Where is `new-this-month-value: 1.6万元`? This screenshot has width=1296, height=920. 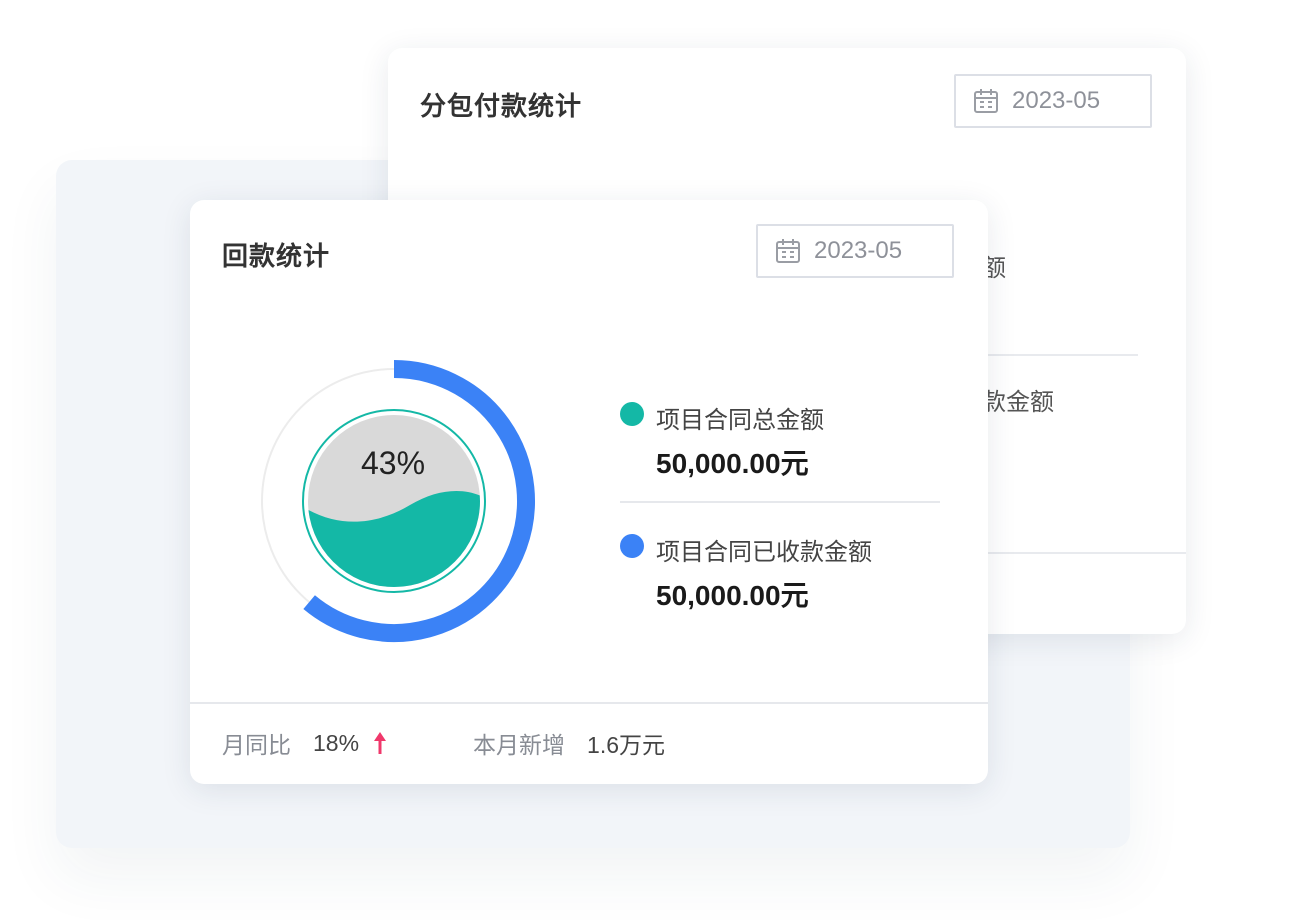 new-this-month-value: 1.6万元 is located at coordinates (626, 745).